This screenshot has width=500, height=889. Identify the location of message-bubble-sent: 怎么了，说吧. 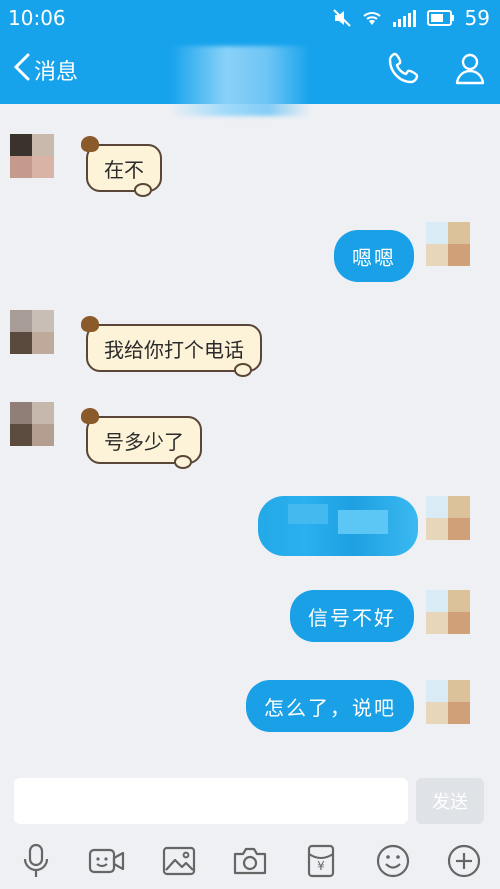
(330, 706).